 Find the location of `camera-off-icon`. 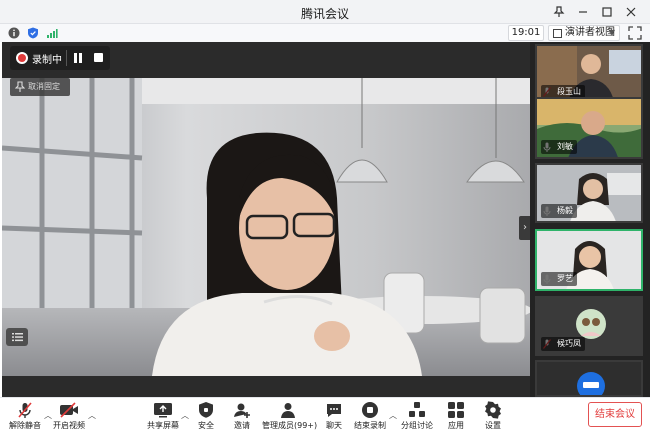

camera-off-icon is located at coordinates (69, 410).